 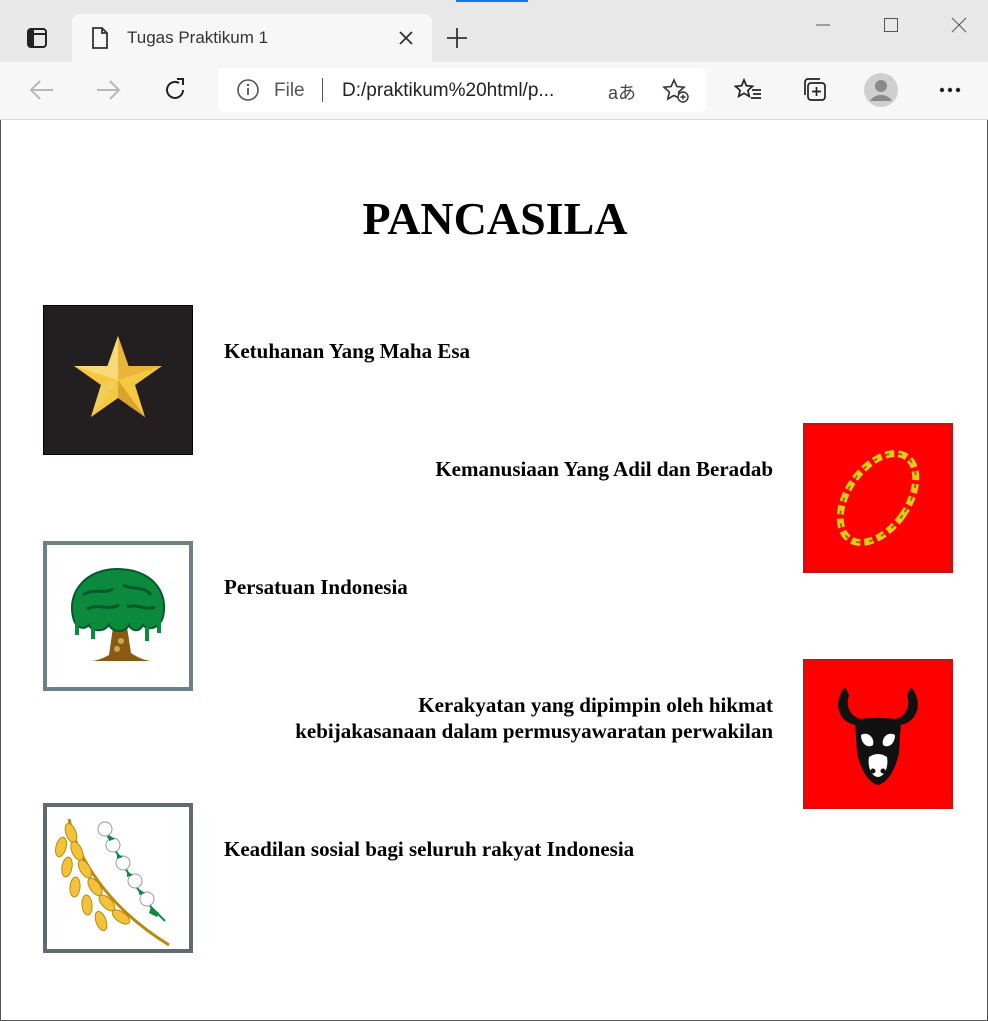 What do you see at coordinates (604, 469) in the screenshot?
I see `sila-2-text: Kemanusiaan Yang Adil dan Beradab` at bounding box center [604, 469].